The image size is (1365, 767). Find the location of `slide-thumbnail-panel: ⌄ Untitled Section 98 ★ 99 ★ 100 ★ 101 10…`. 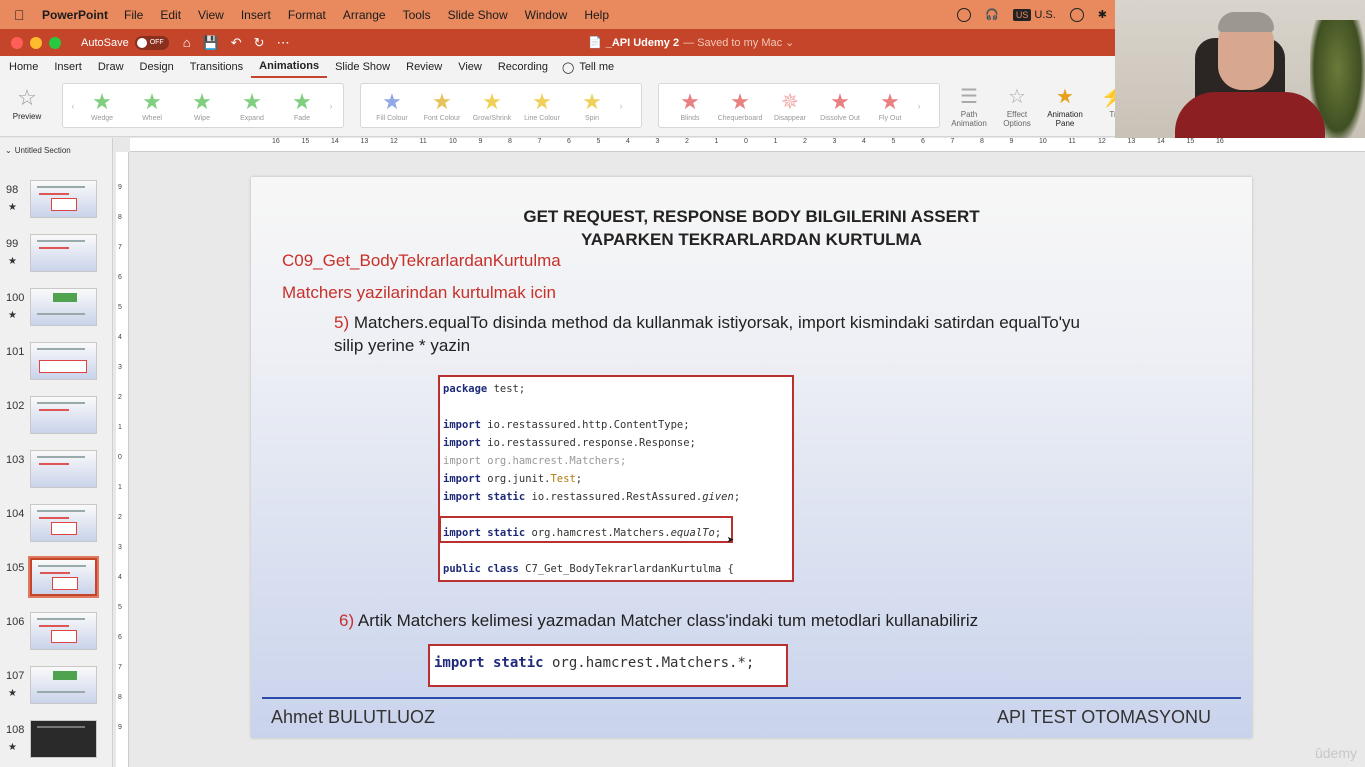

slide-thumbnail-panel: ⌄ Untitled Section 98 ★ 99 ★ 100 ★ 101 10… is located at coordinates (56, 452).